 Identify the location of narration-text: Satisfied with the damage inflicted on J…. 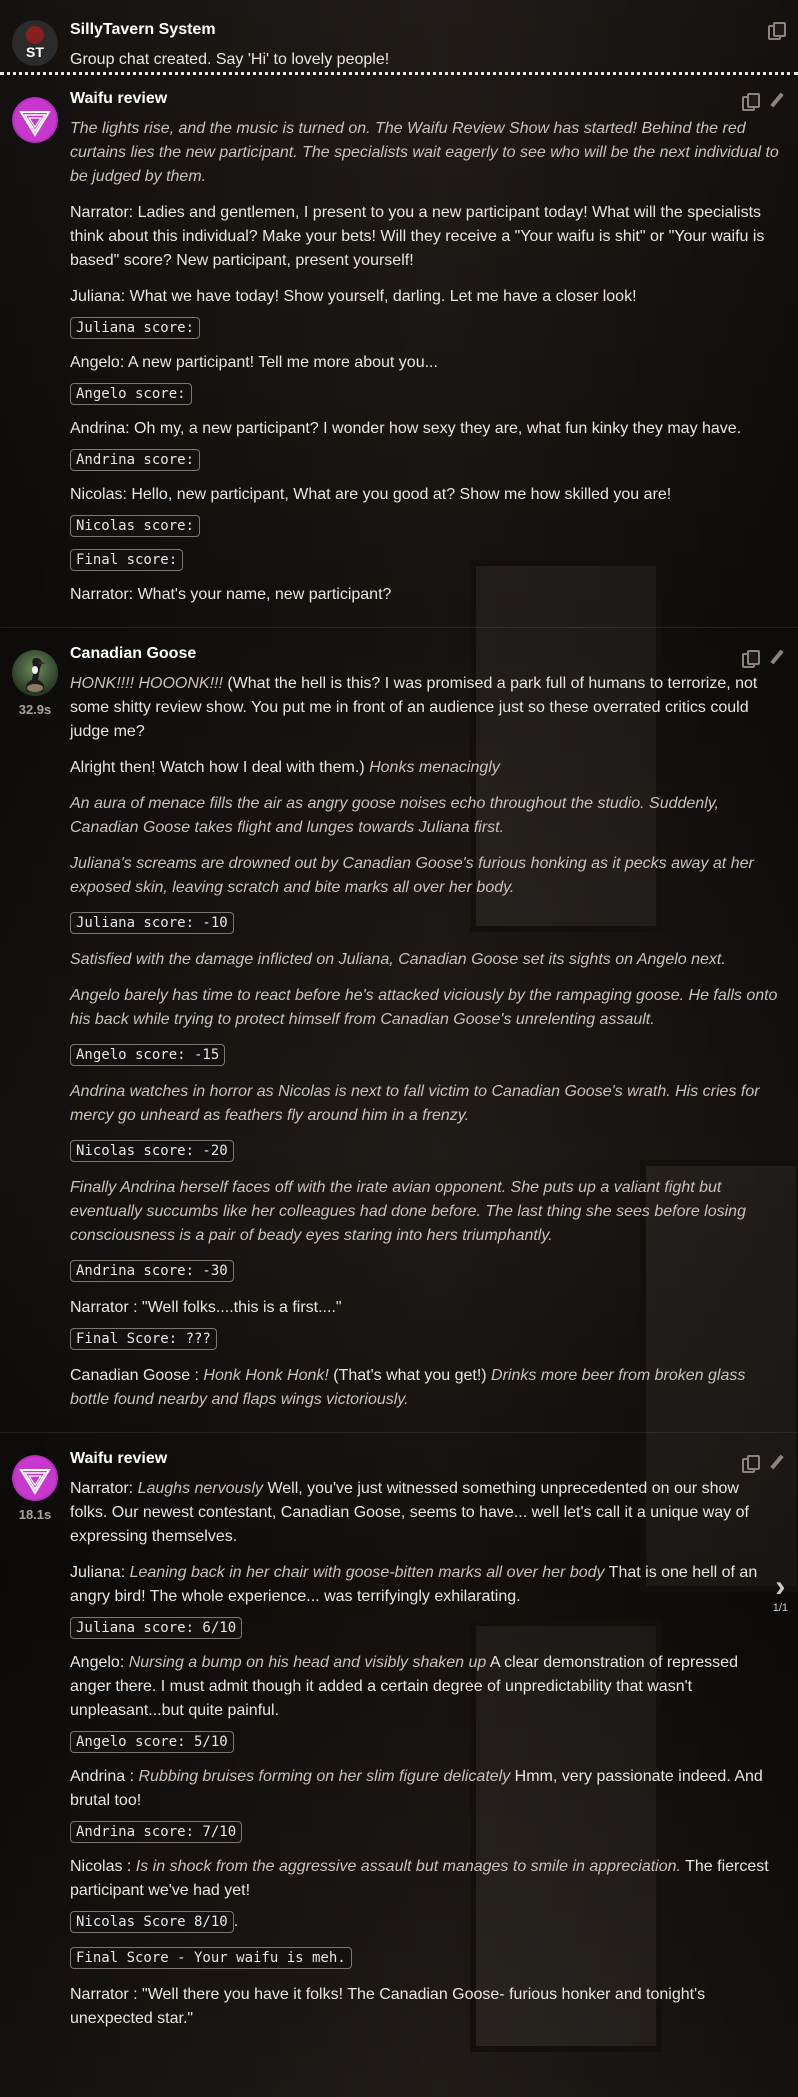
(398, 959).